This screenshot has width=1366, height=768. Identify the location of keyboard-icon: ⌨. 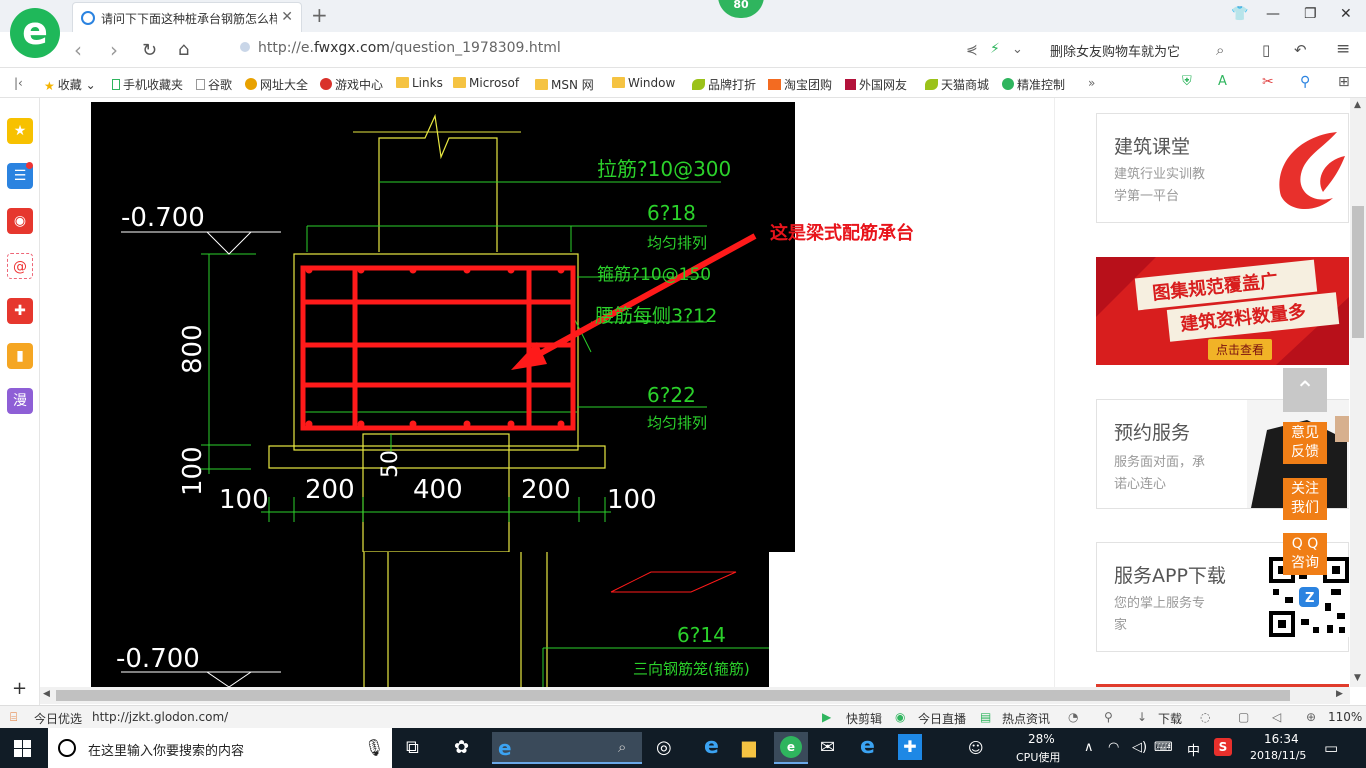
(1163, 747).